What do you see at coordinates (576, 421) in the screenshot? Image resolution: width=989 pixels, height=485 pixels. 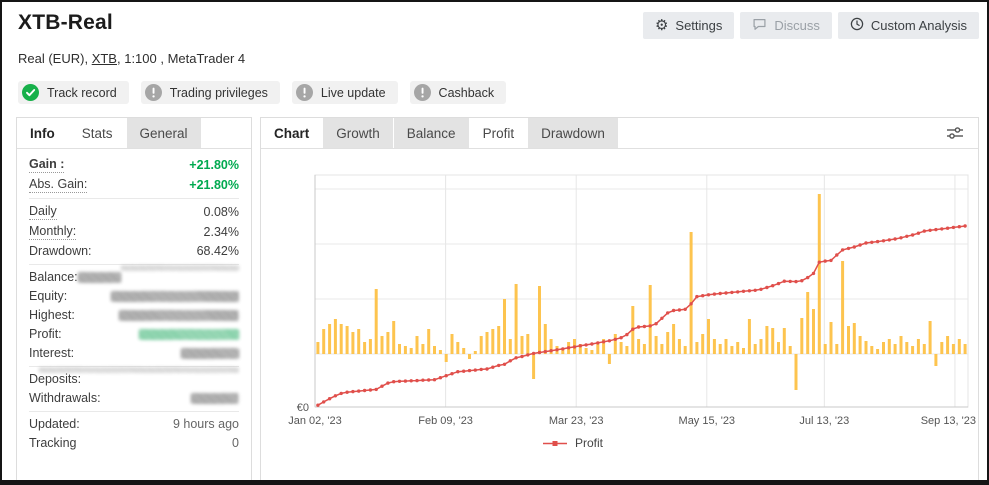 I see `x-axis-tick: Mar 23, '23` at bounding box center [576, 421].